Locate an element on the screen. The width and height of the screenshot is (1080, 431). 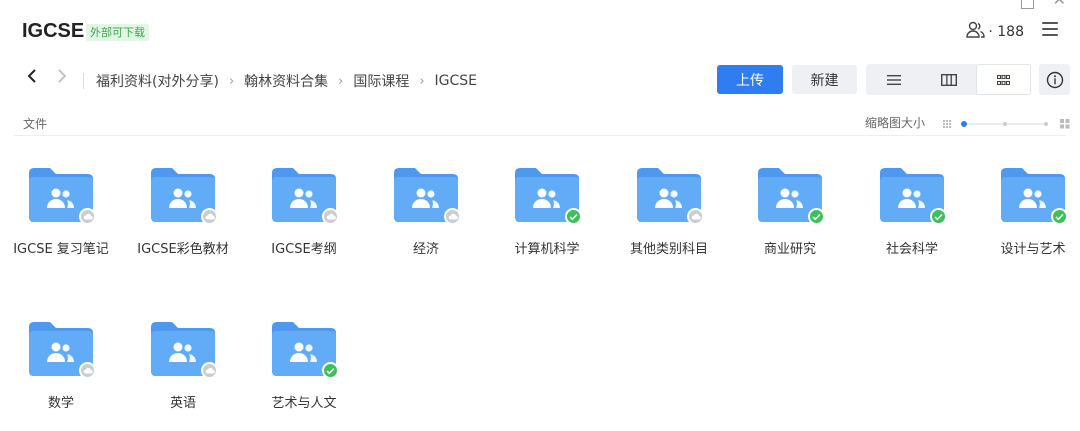
list-toolbar: 文件 缩略图大小 is located at coordinates (540, 121).